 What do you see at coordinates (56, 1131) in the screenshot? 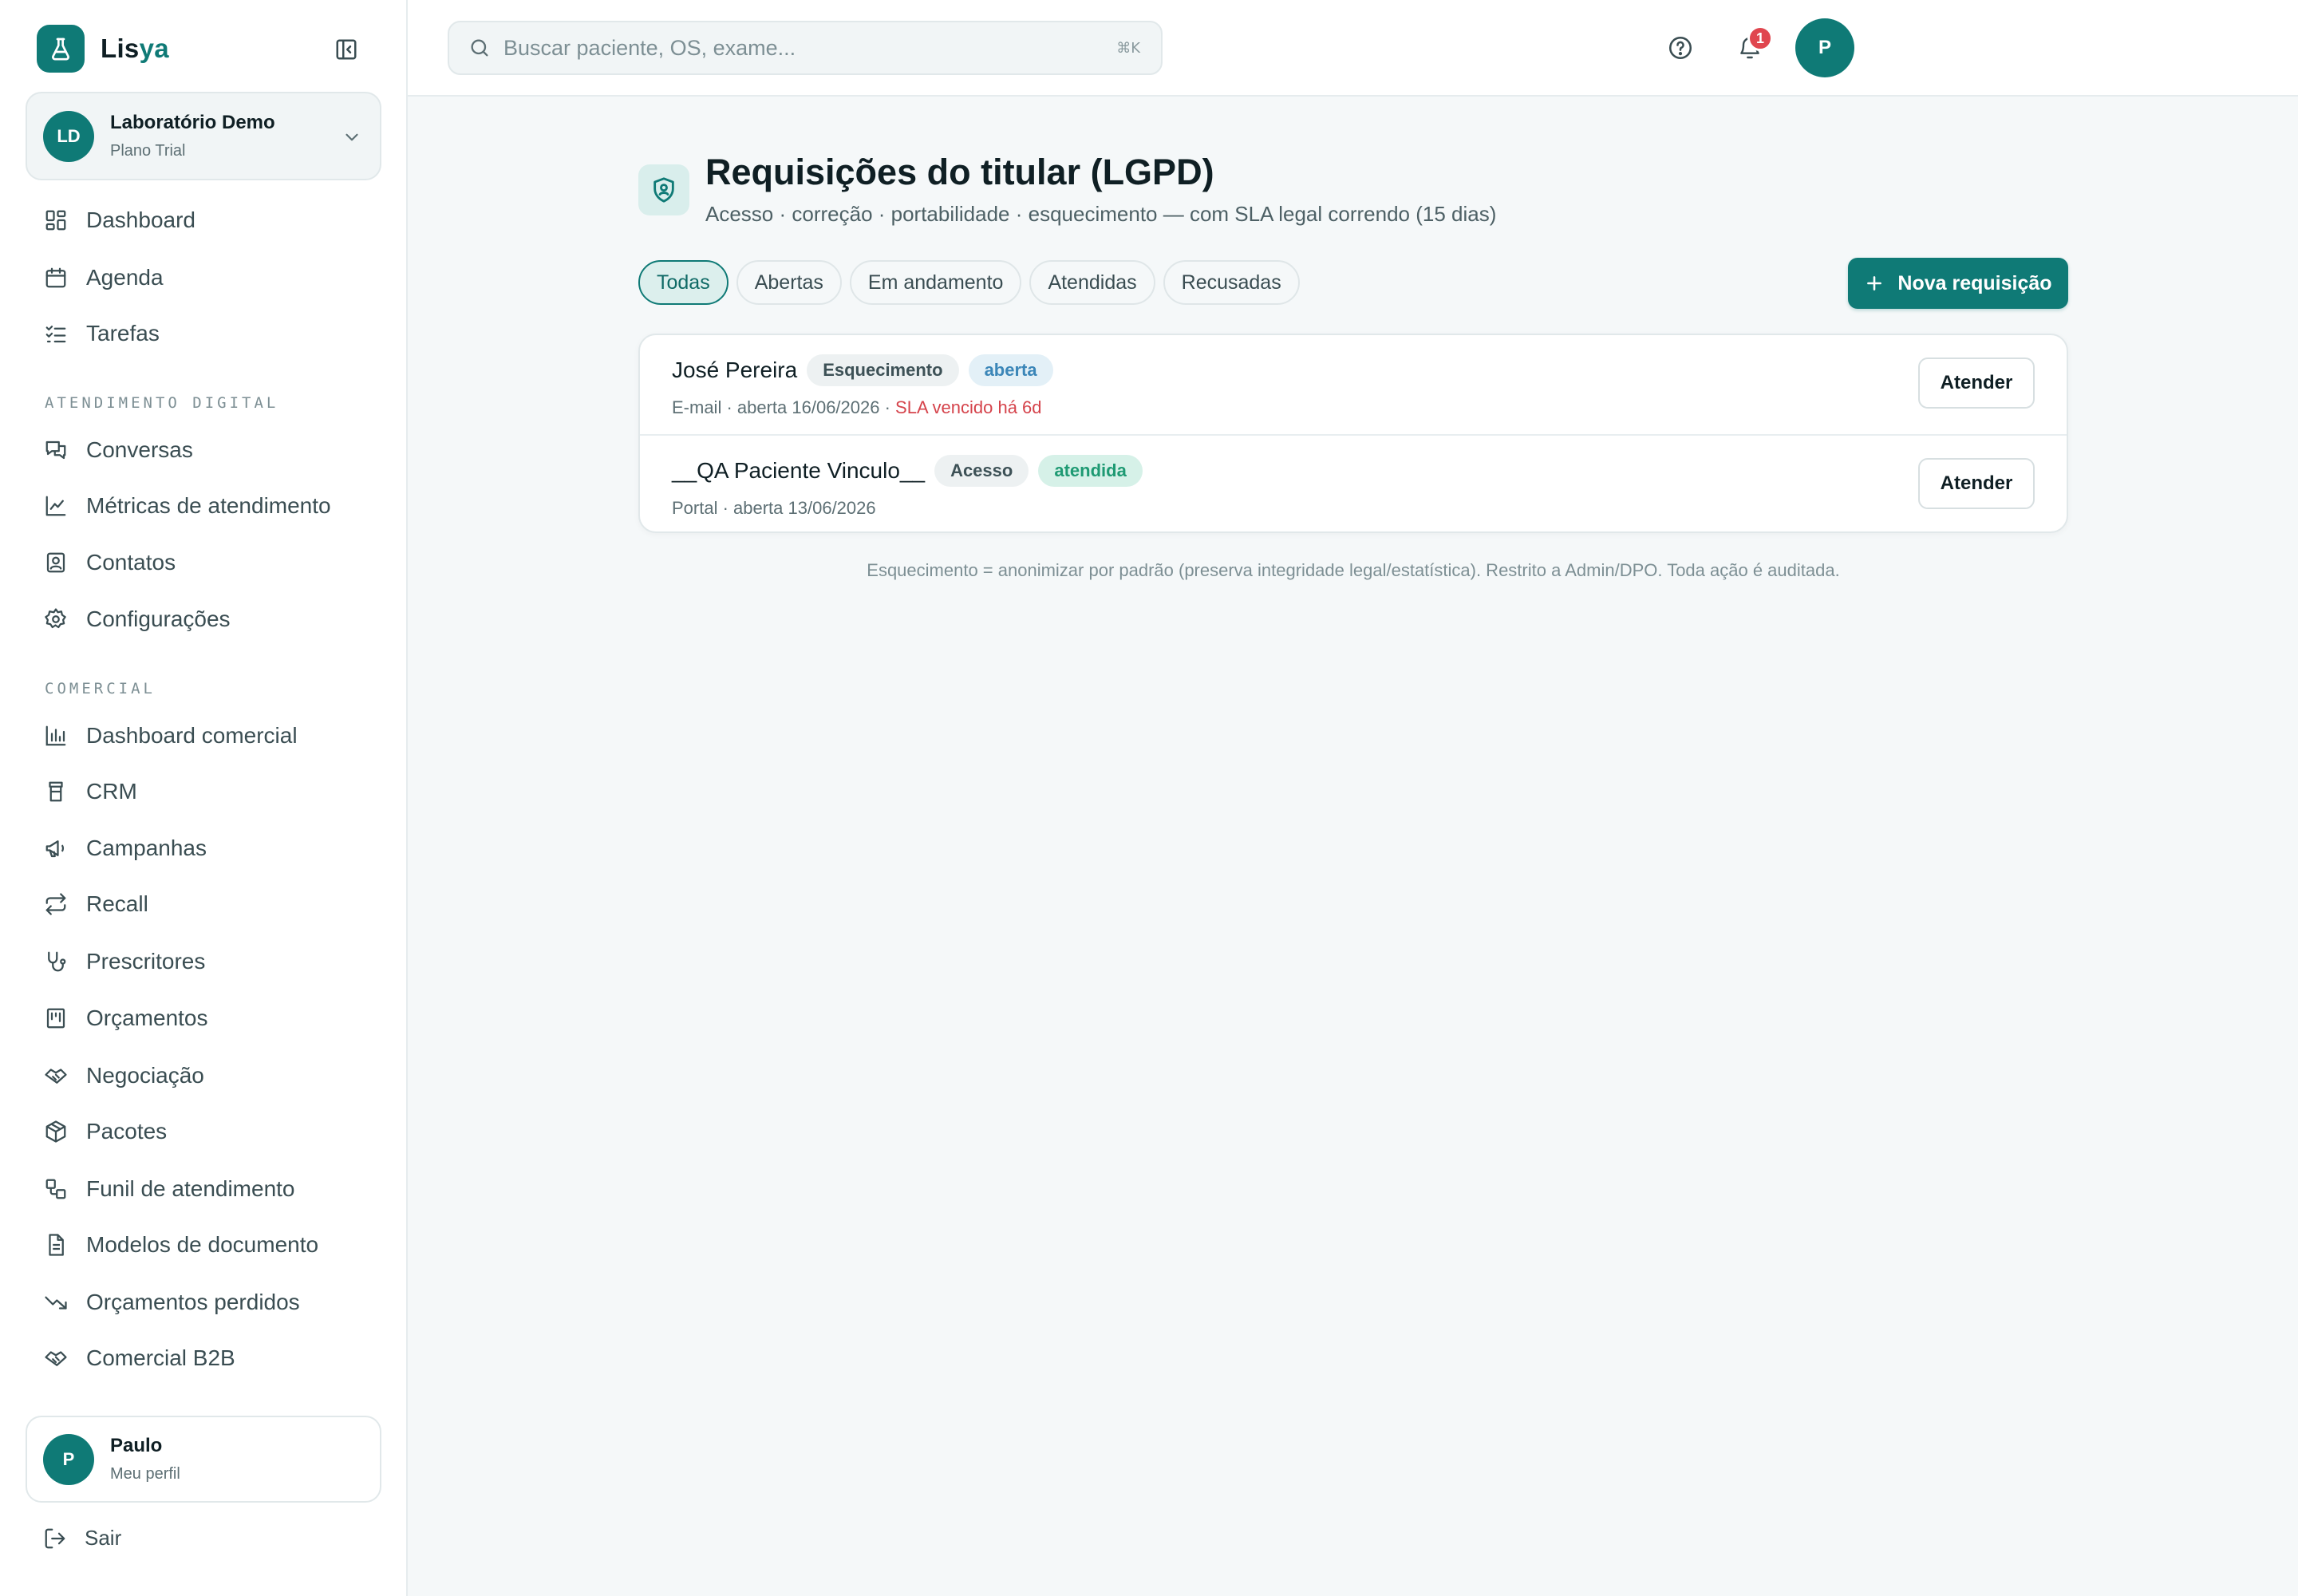
I see `package-icon` at bounding box center [56, 1131].